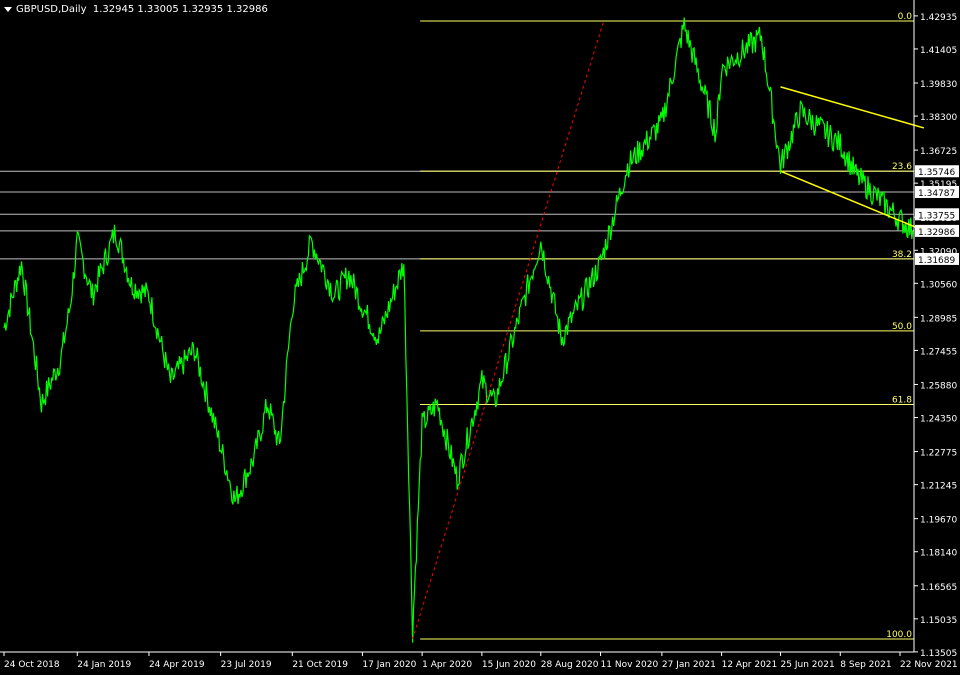 The height and width of the screenshot is (675, 960). What do you see at coordinates (902, 401) in the screenshot?
I see `fib-level-label: 61.8` at bounding box center [902, 401].